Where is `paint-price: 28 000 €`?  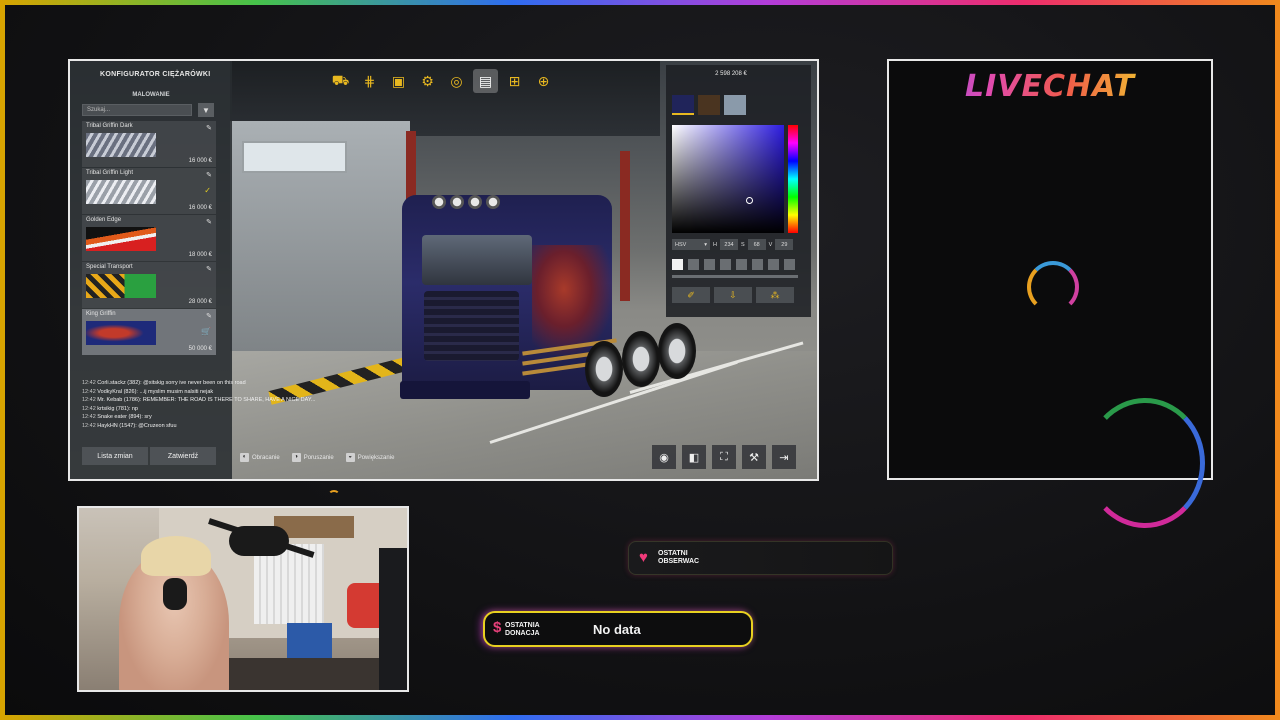
paint-price: 28 000 € is located at coordinates (200, 302).